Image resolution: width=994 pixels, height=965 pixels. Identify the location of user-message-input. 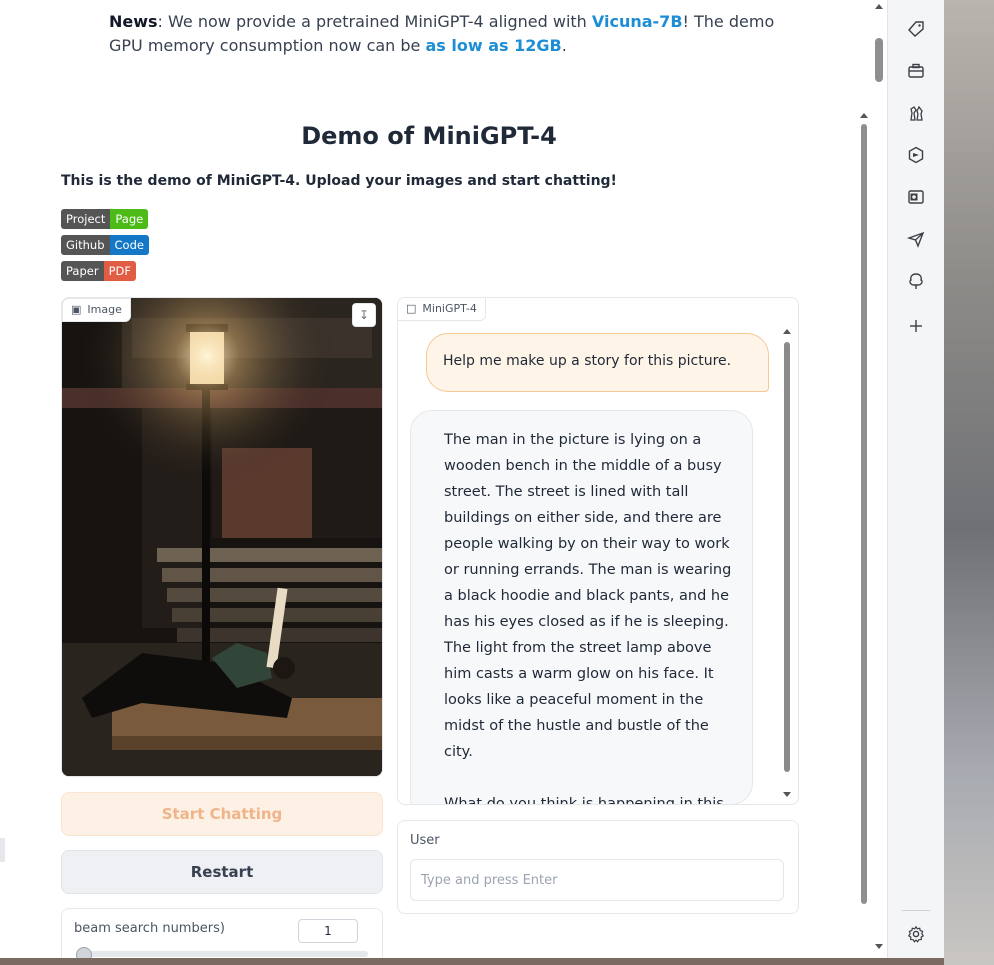
(597, 880).